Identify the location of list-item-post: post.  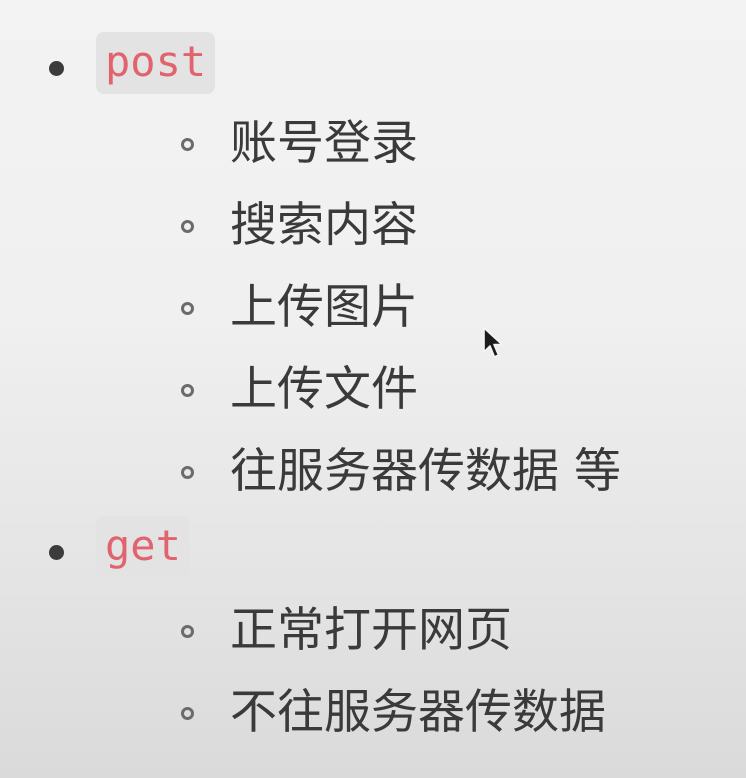
(373, 70).